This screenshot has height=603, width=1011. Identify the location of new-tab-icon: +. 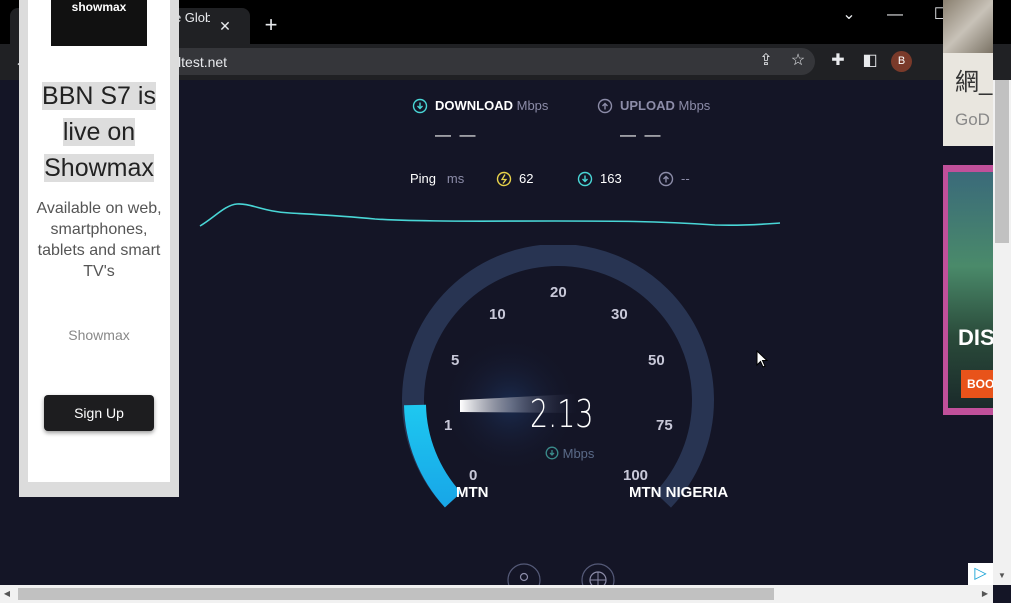
(271, 25).